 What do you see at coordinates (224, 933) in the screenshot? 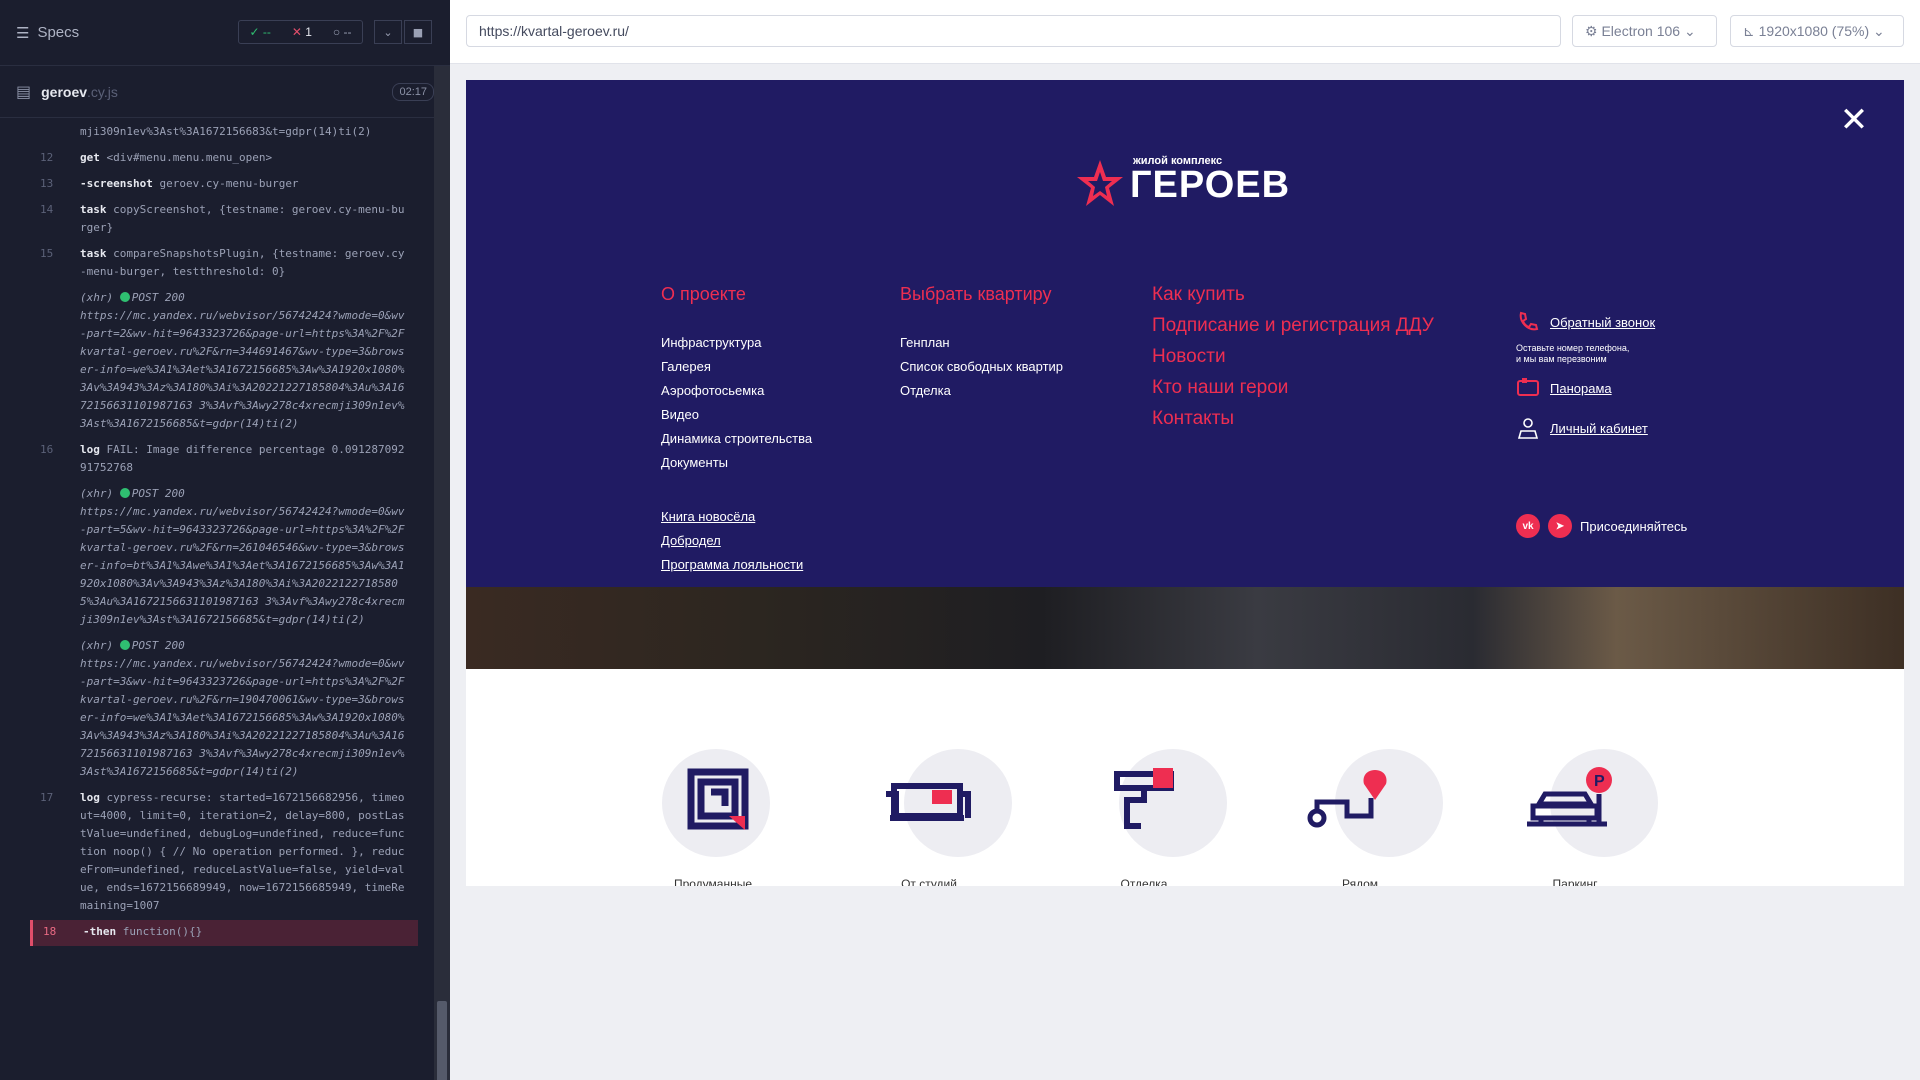
I see `command-row: 18 -then function(){}` at bounding box center [224, 933].